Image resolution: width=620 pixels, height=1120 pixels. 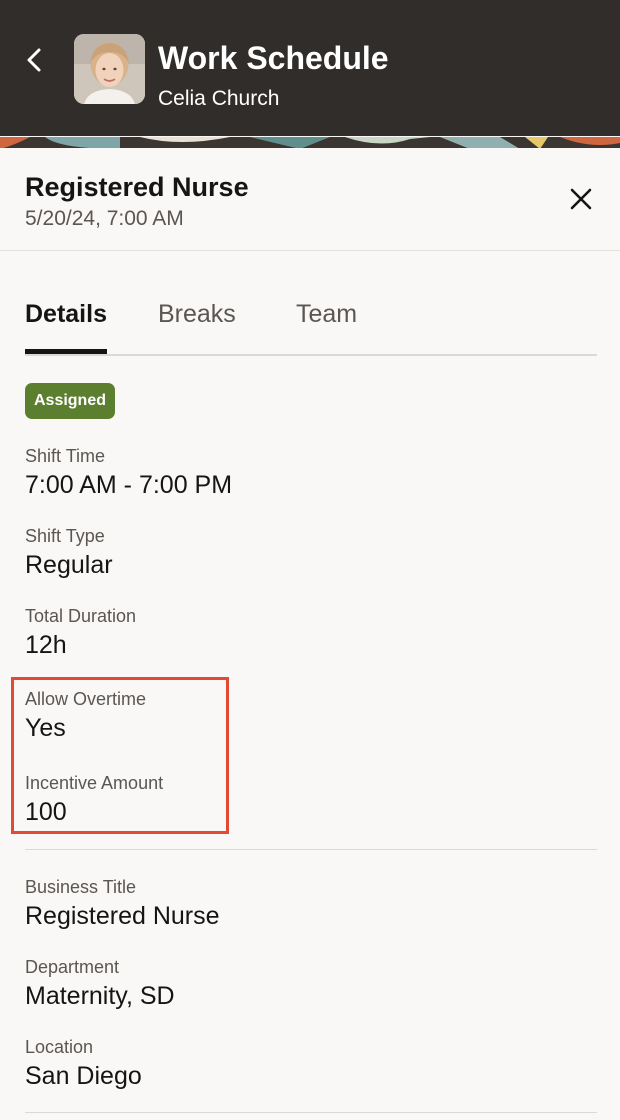 What do you see at coordinates (326, 314) in the screenshot?
I see `tab-team: Team` at bounding box center [326, 314].